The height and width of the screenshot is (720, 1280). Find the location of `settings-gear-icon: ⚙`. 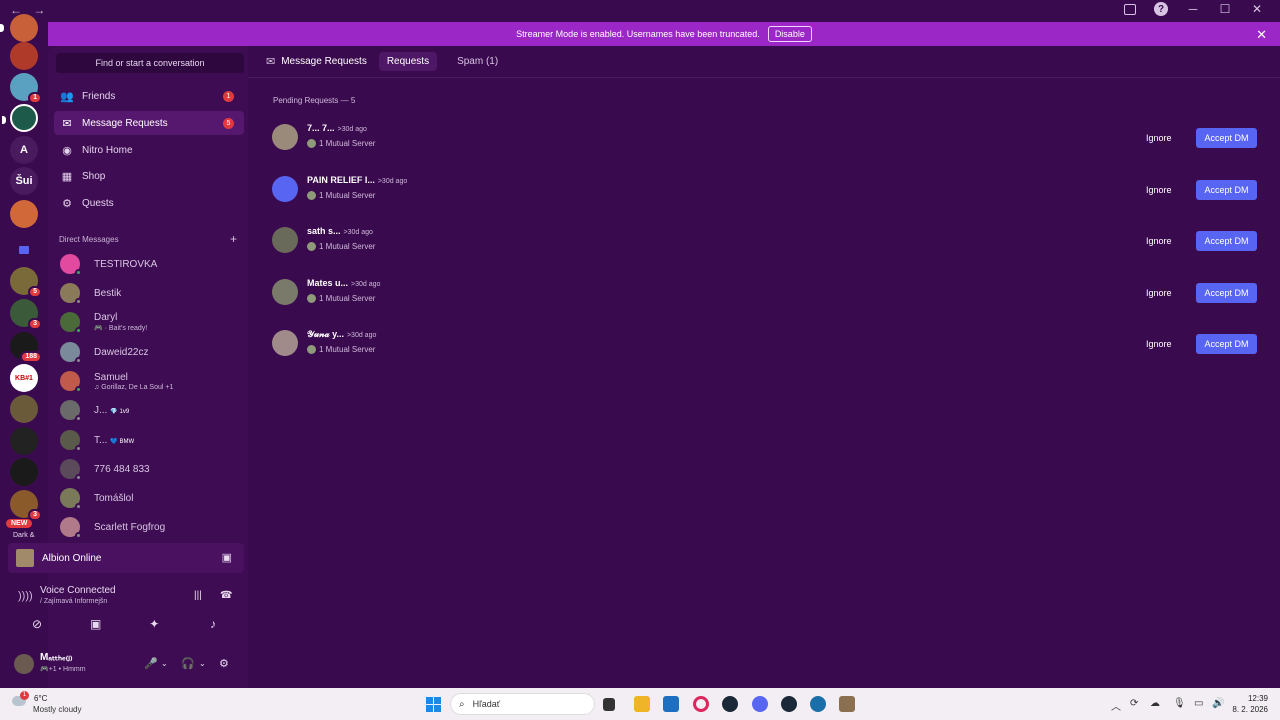

settings-gear-icon: ⚙ is located at coordinates (224, 663).